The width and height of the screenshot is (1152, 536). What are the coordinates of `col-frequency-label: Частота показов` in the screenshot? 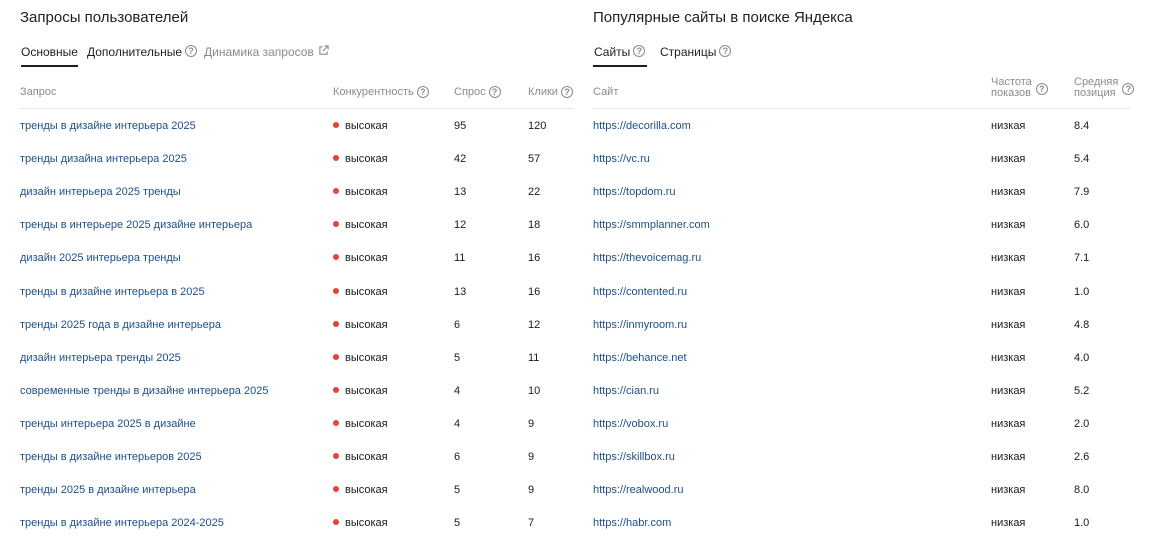 It's located at (1011, 88).